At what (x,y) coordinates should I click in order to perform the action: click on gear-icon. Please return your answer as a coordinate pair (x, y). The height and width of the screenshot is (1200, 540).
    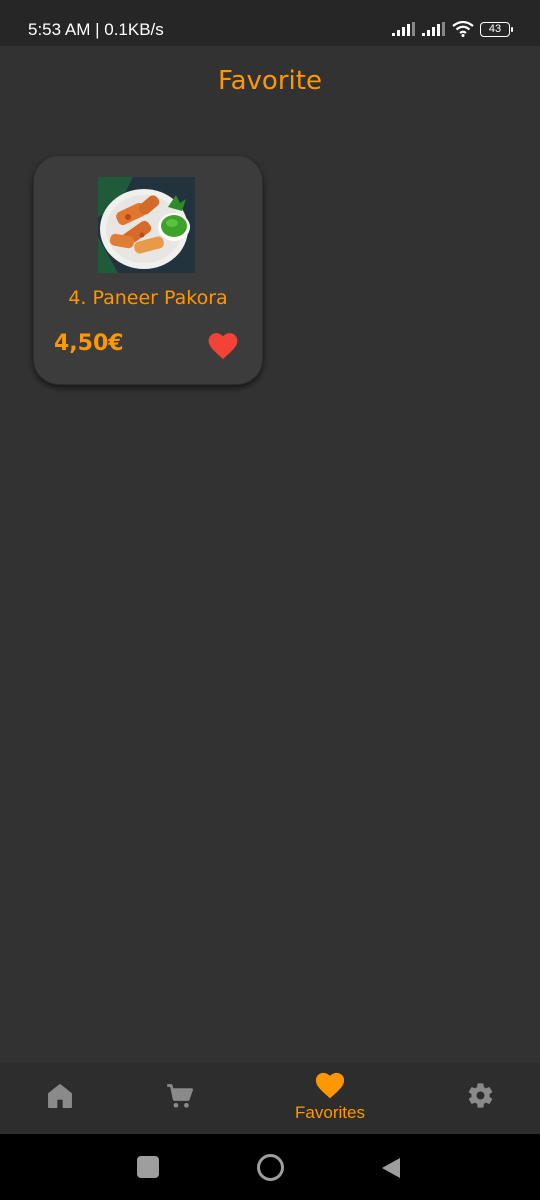
    Looking at the image, I should click on (480, 1095).